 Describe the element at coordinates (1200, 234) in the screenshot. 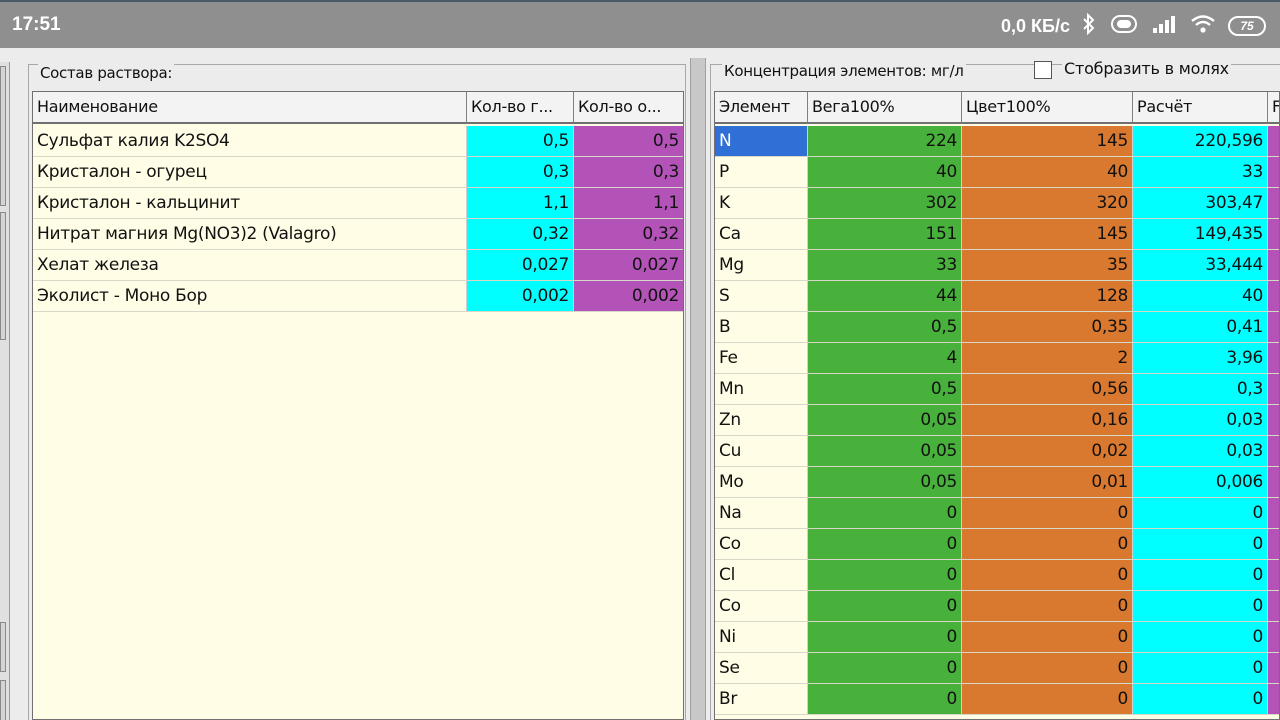

I see `calc-value-cell: 149,435` at that location.